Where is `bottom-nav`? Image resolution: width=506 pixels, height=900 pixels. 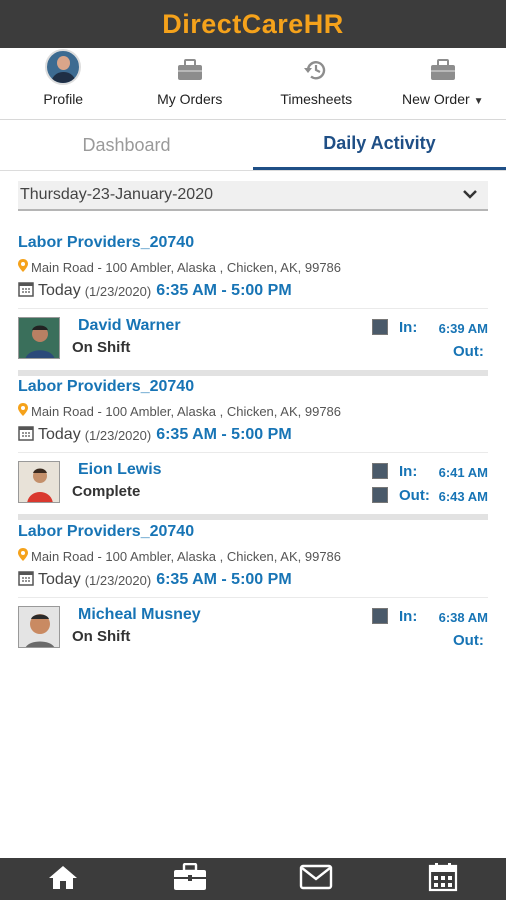
bottom-nav is located at coordinates (253, 879).